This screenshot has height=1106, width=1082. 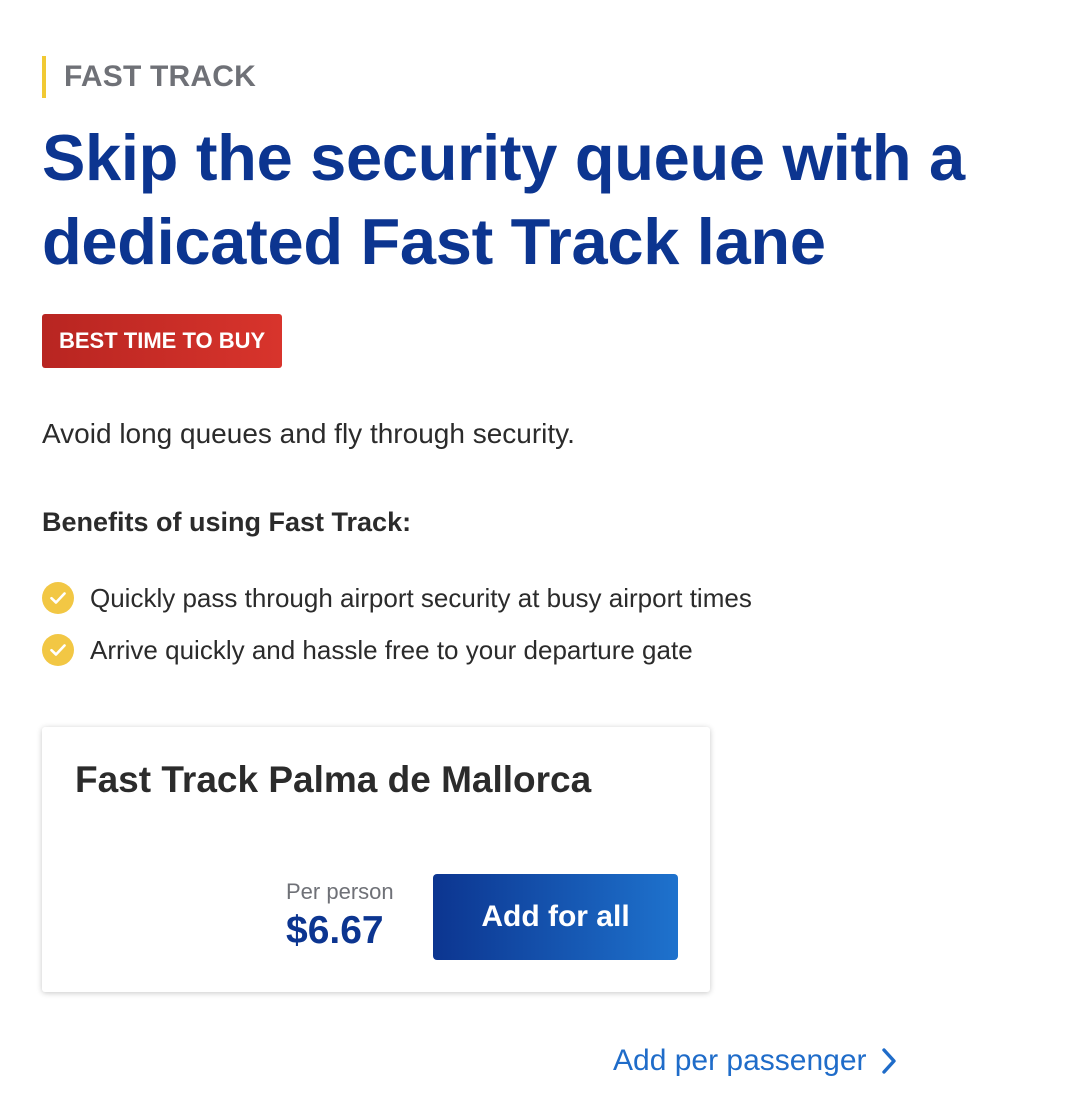 What do you see at coordinates (335, 930) in the screenshot?
I see `price-value: $6.67` at bounding box center [335, 930].